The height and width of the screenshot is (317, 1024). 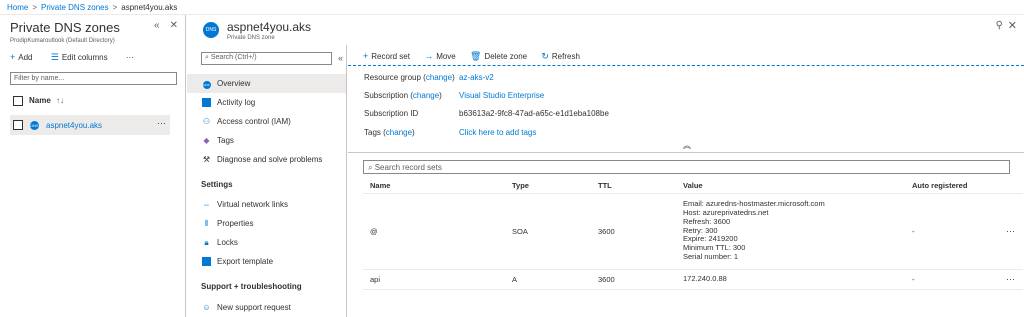 I want to click on menu-item-label: Overview, so click(x=234, y=83).